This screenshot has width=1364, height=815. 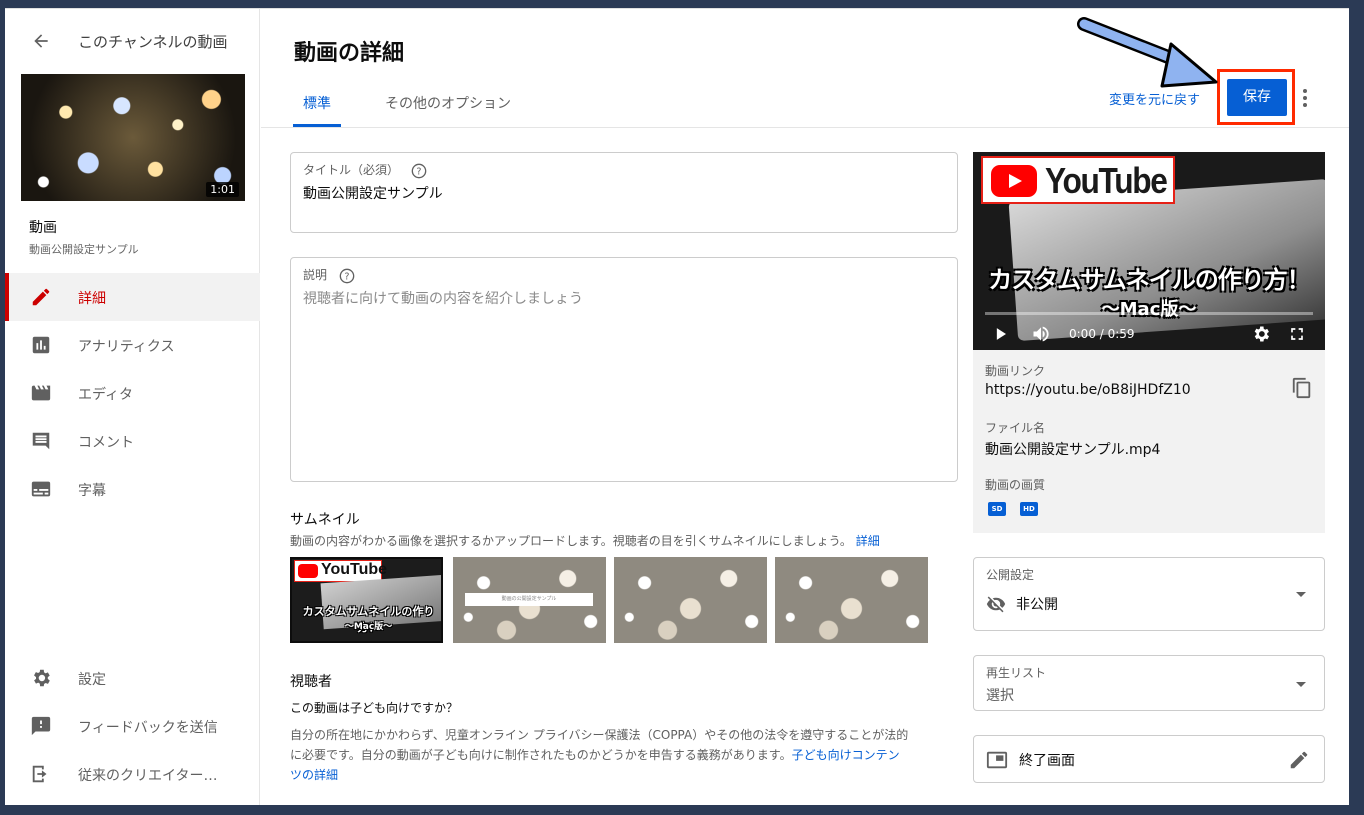 What do you see at coordinates (997, 760) in the screenshot?
I see `end-screen-icon` at bounding box center [997, 760].